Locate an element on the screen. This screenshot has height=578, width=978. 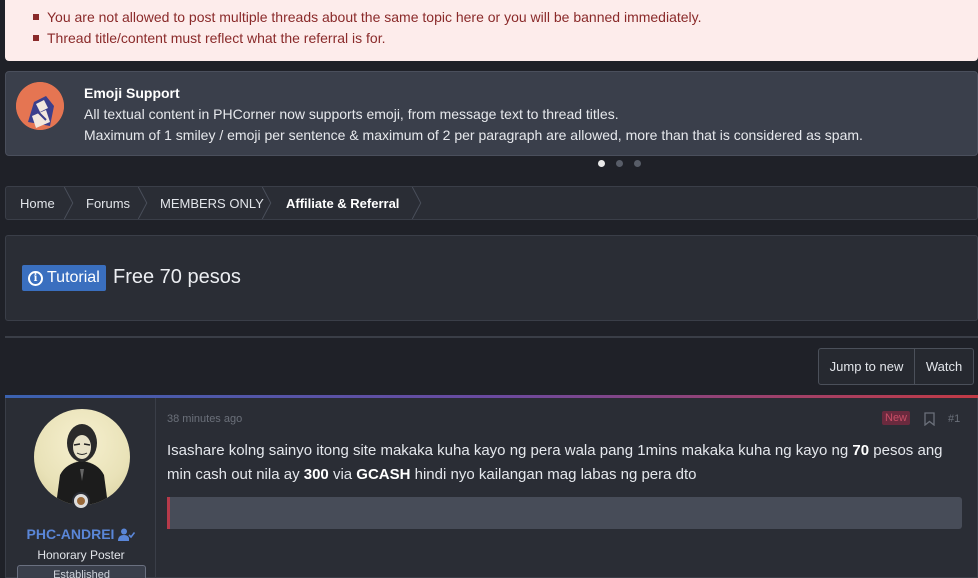
post-timestamp: 38 minutes ago is located at coordinates (204, 419).